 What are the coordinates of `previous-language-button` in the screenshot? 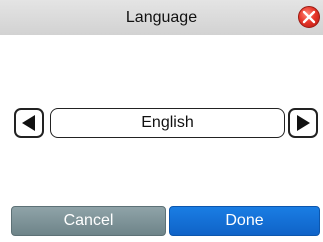 It's located at (29, 123).